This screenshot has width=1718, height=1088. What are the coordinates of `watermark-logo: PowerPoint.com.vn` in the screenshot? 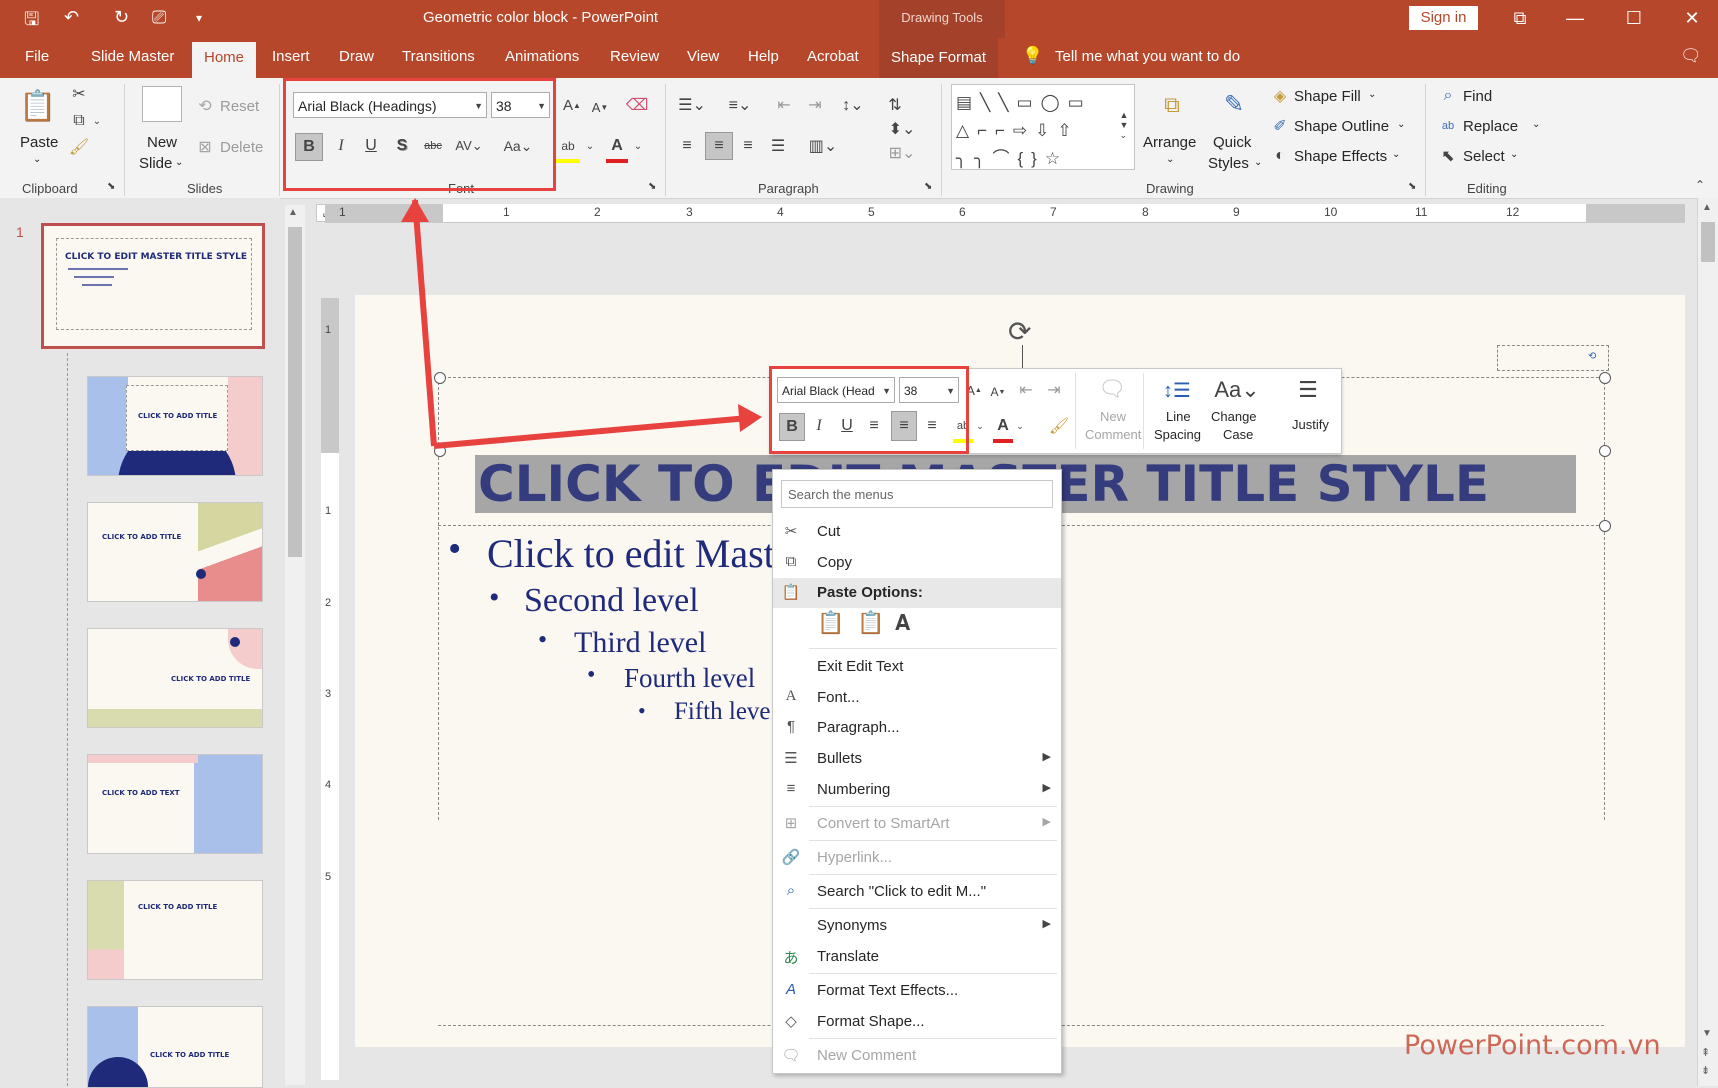 It's located at (1532, 1045).